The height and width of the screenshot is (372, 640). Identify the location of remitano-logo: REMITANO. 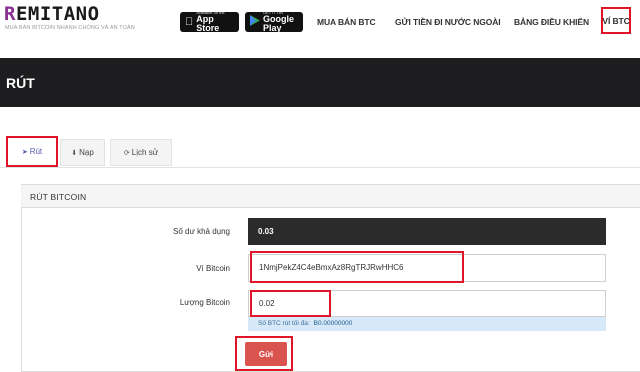
(52, 14).